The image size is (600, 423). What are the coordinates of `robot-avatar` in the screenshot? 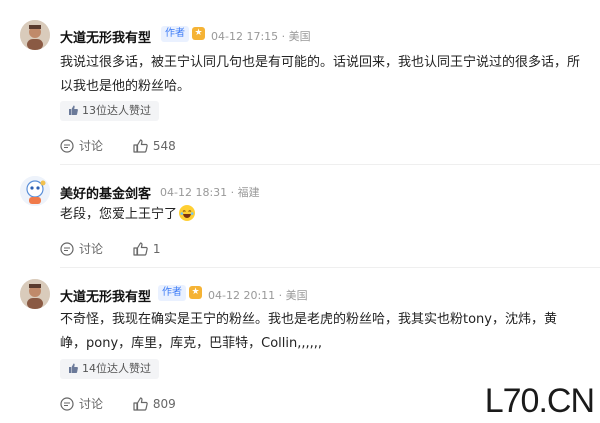 It's located at (35, 191).